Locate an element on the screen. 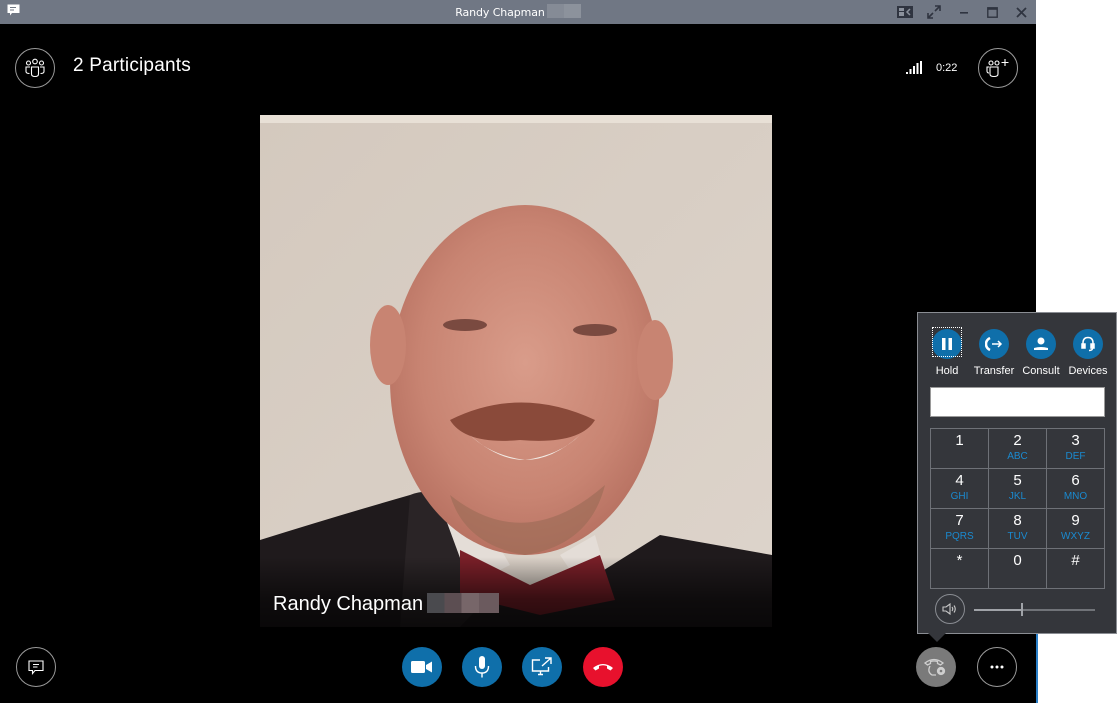 This screenshot has height=703, width=1117. transfer-label: Transfer is located at coordinates (994, 371).